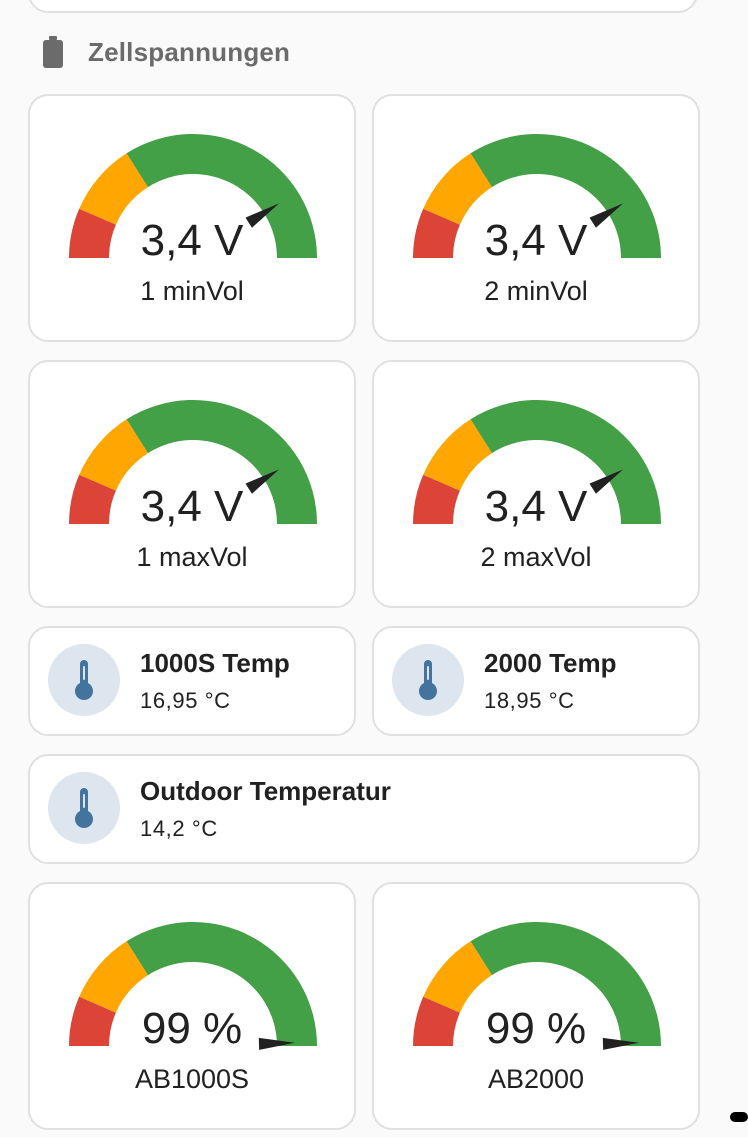 The image size is (748, 1137). I want to click on gauge-name: AB2000, so click(536, 1079).